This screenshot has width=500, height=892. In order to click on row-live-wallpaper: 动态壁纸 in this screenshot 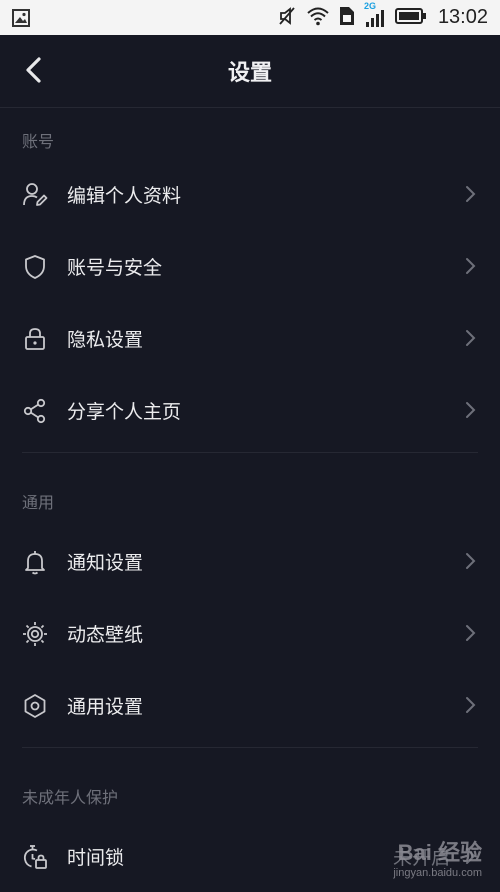, I will do `click(250, 633)`.